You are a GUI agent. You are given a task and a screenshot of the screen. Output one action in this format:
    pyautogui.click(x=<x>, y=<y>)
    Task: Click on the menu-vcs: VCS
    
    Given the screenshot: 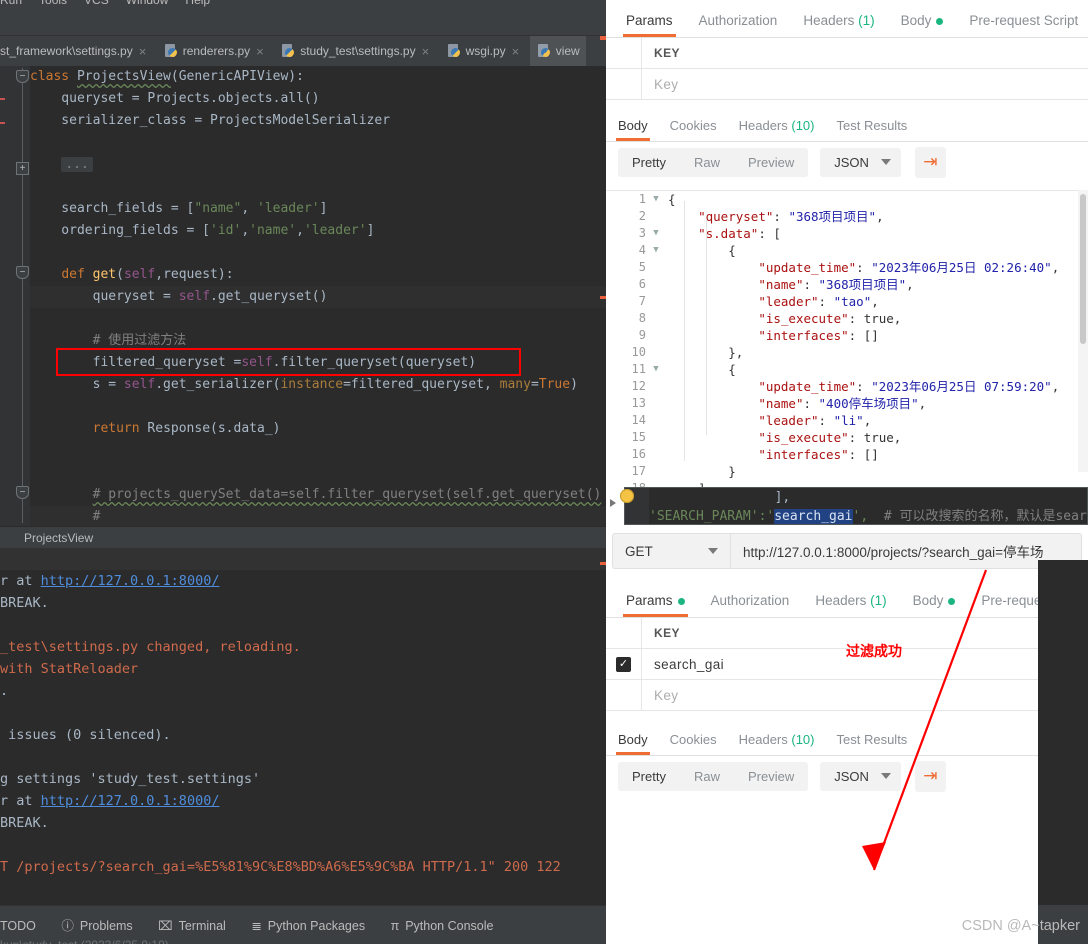 What is the action you would take?
    pyautogui.click(x=96, y=3)
    